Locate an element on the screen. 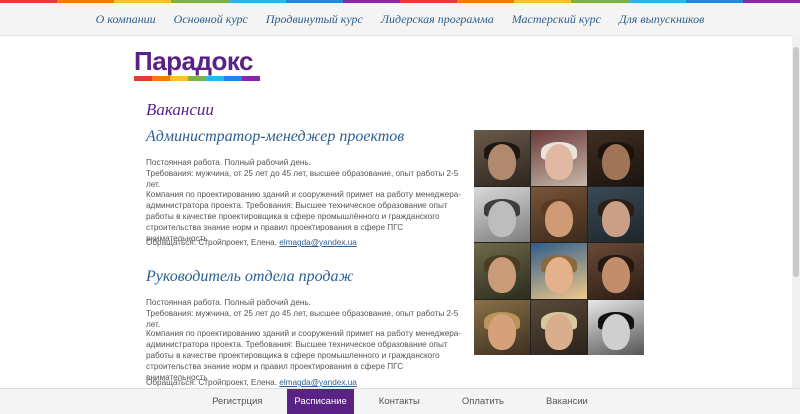 The image size is (800, 414). vacancy-title: Администратор-менеджер проектов is located at coordinates (275, 136).